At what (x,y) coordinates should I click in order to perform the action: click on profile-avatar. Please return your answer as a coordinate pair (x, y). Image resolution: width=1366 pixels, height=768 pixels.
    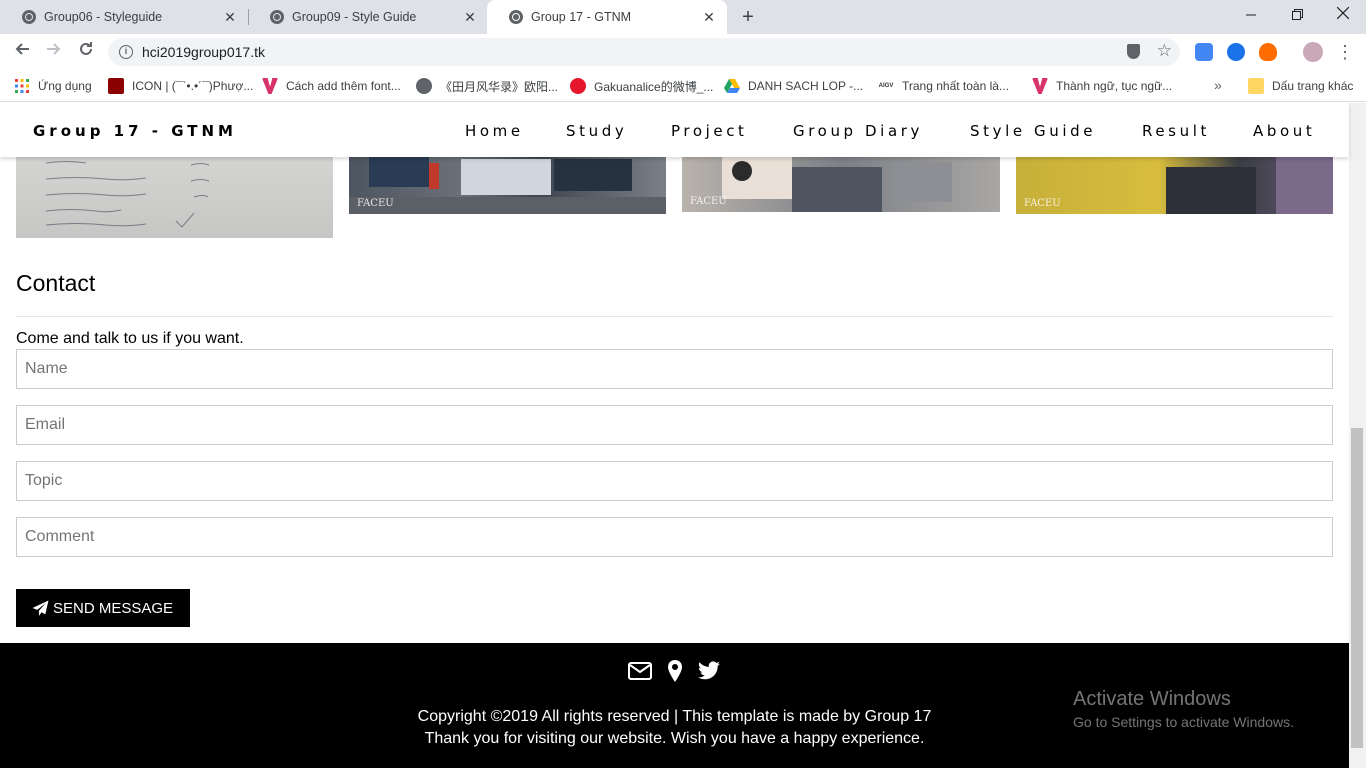
    Looking at the image, I should click on (1313, 52).